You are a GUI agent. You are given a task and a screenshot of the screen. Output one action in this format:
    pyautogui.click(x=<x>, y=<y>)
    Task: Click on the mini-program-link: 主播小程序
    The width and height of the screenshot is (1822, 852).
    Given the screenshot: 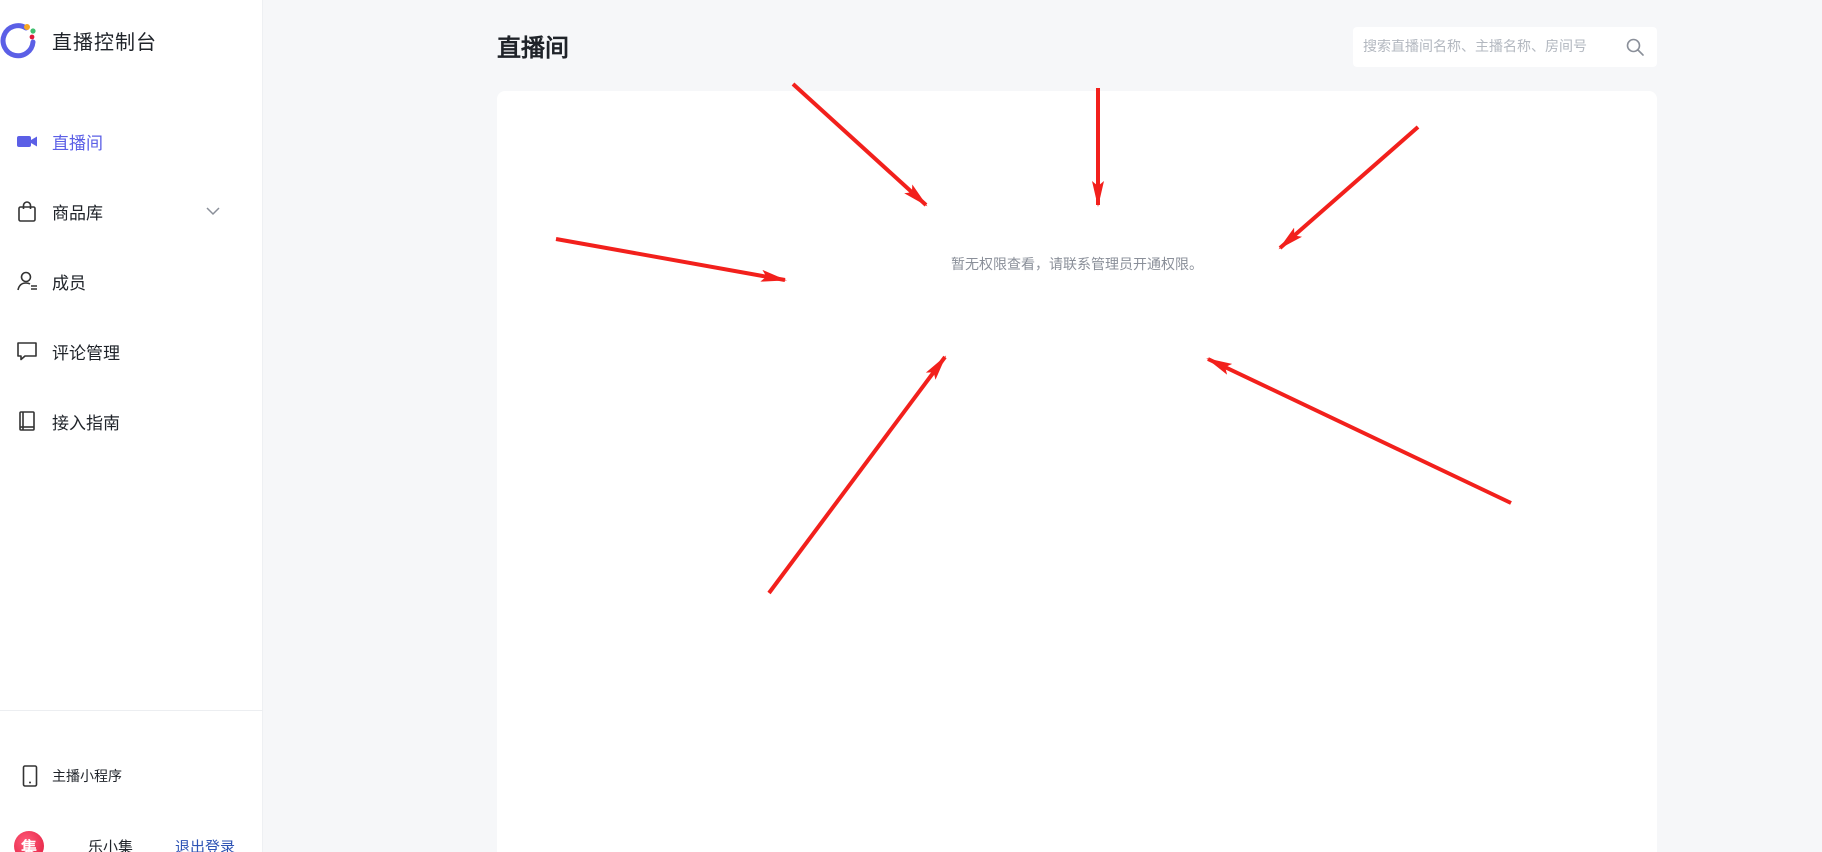 What is the action you would take?
    pyautogui.click(x=72, y=776)
    